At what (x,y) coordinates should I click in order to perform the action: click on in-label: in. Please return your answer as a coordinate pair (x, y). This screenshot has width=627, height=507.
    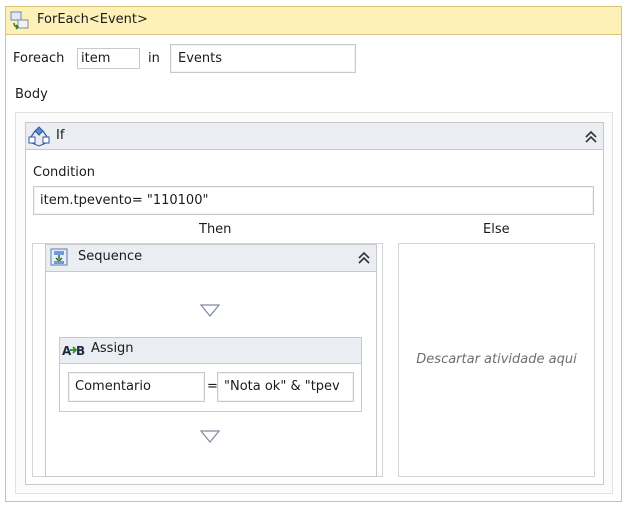
    Looking at the image, I should click on (154, 58).